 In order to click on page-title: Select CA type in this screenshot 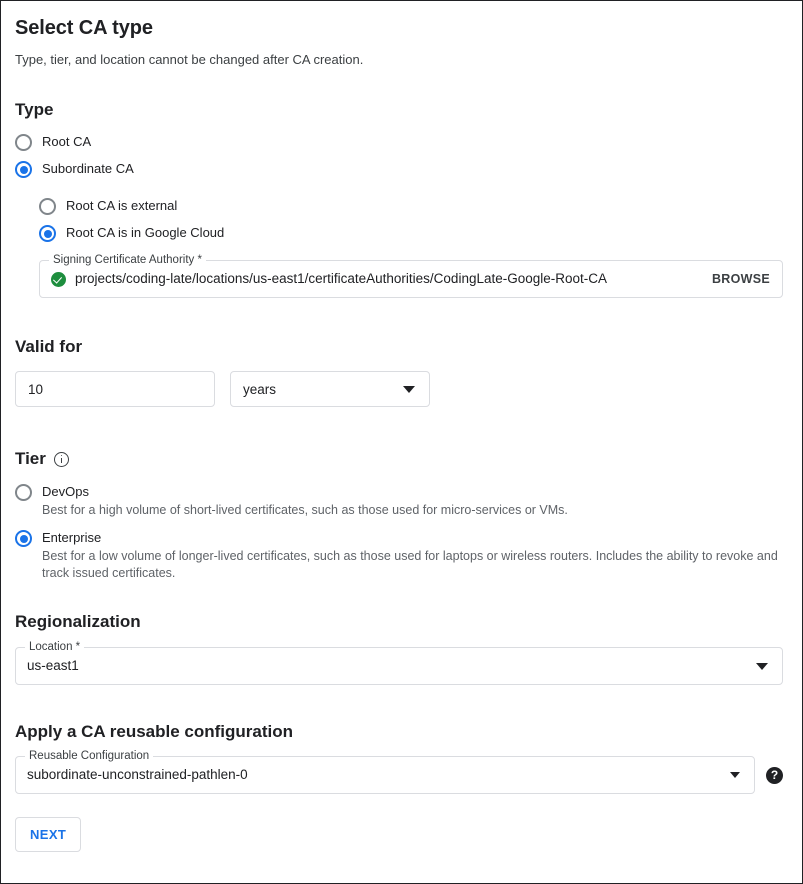, I will do `click(84, 28)`.